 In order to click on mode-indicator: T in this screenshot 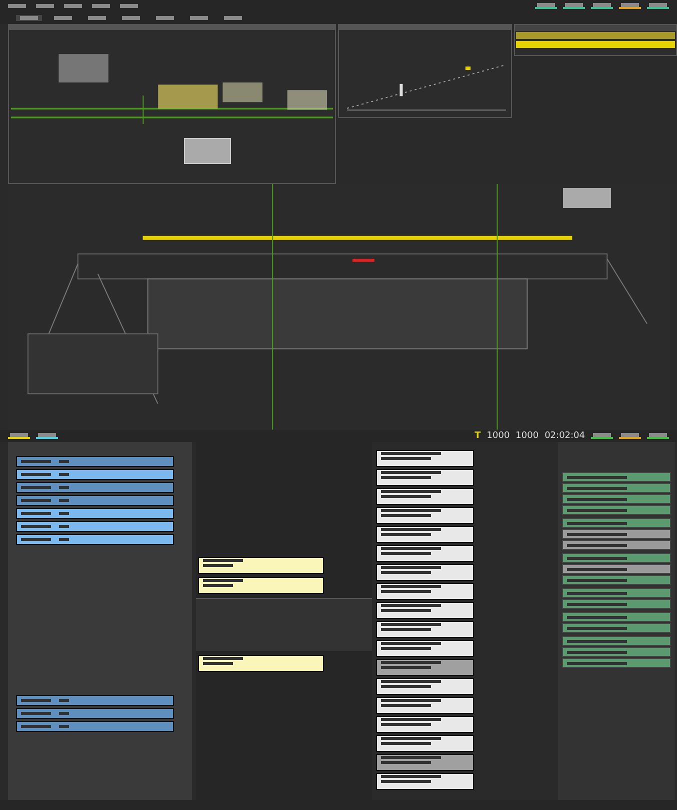, I will do `click(477, 436)`.